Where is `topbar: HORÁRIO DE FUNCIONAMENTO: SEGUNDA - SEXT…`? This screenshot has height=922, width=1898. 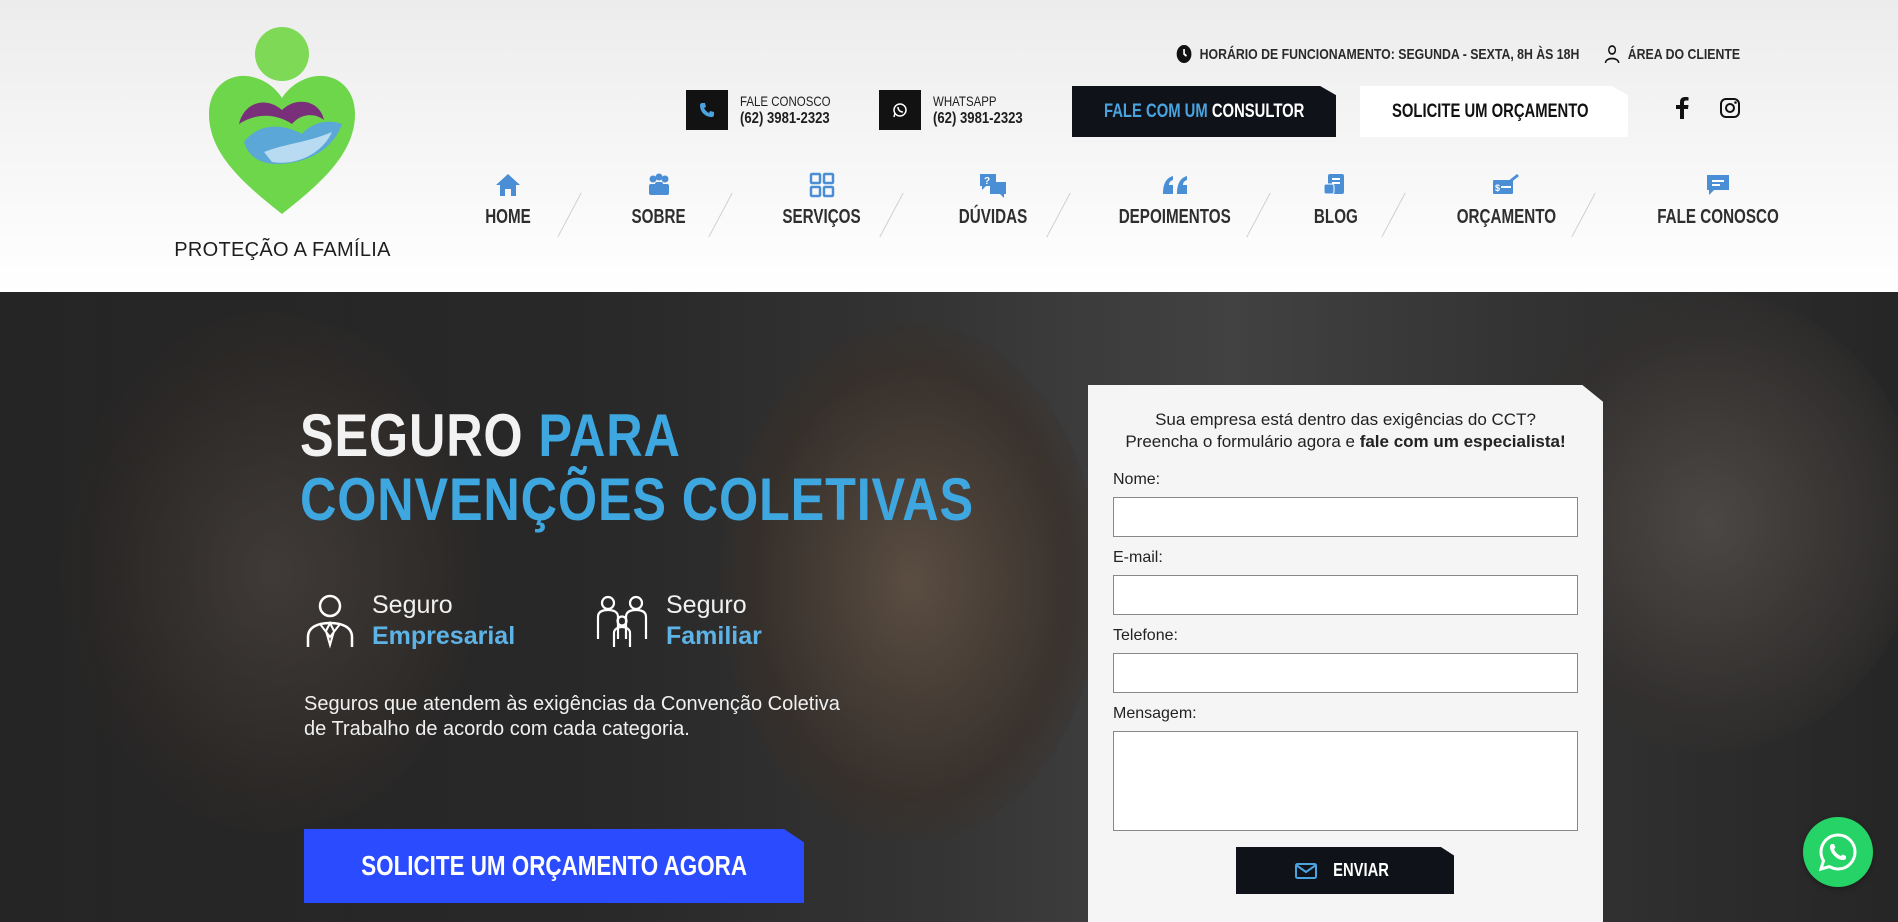
topbar: HORÁRIO DE FUNCIONAMENTO: SEGUNDA - SEXT… is located at coordinates (1458, 54).